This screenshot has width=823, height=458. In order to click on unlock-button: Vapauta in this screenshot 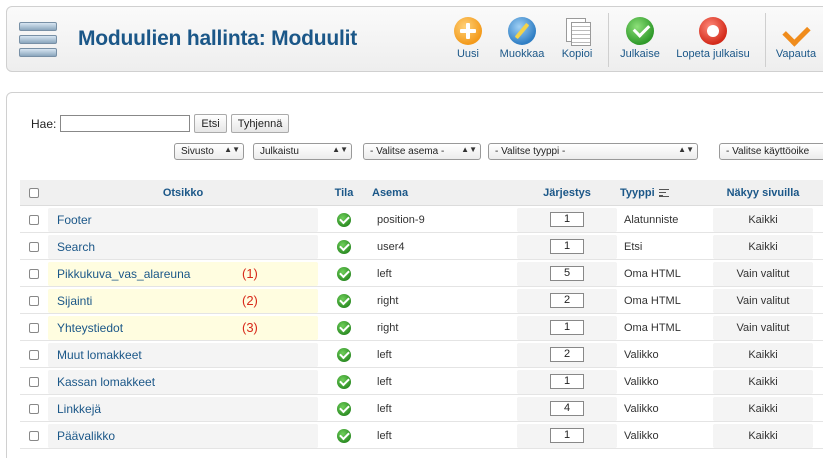, I will do `click(796, 38)`.